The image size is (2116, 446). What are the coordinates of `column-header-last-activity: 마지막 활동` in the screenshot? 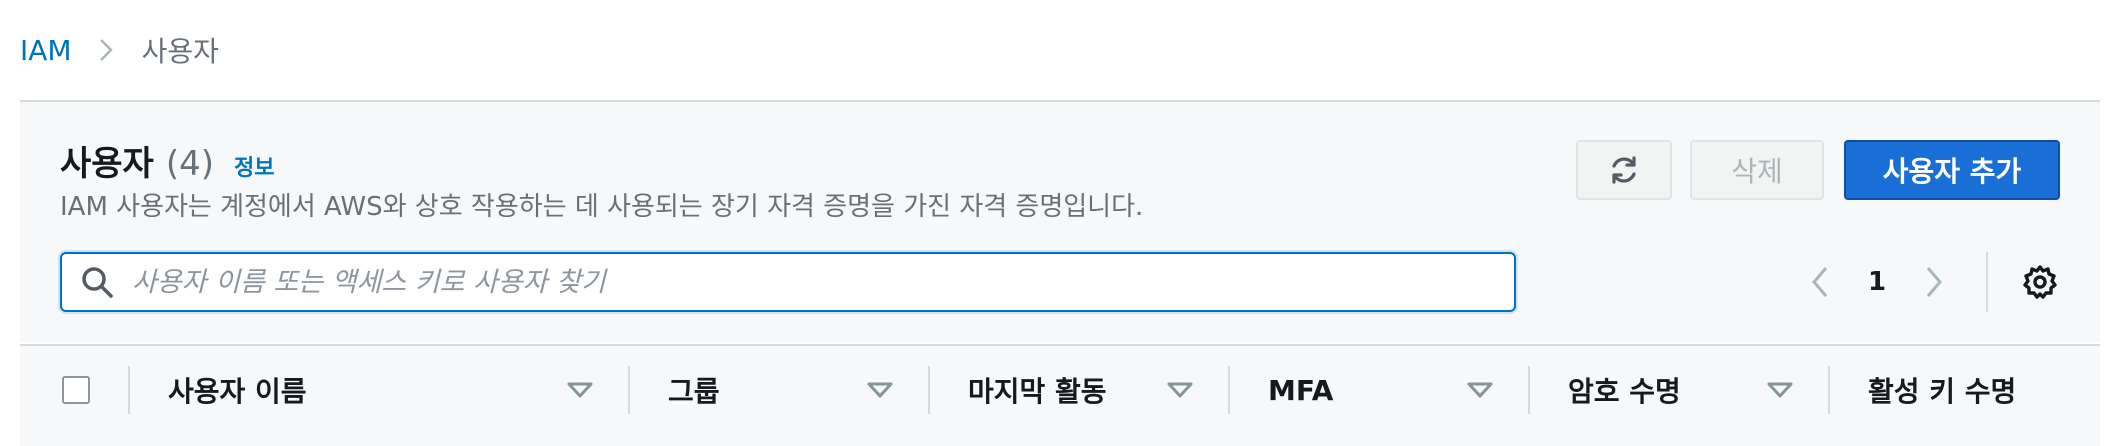 It's located at (1037, 390).